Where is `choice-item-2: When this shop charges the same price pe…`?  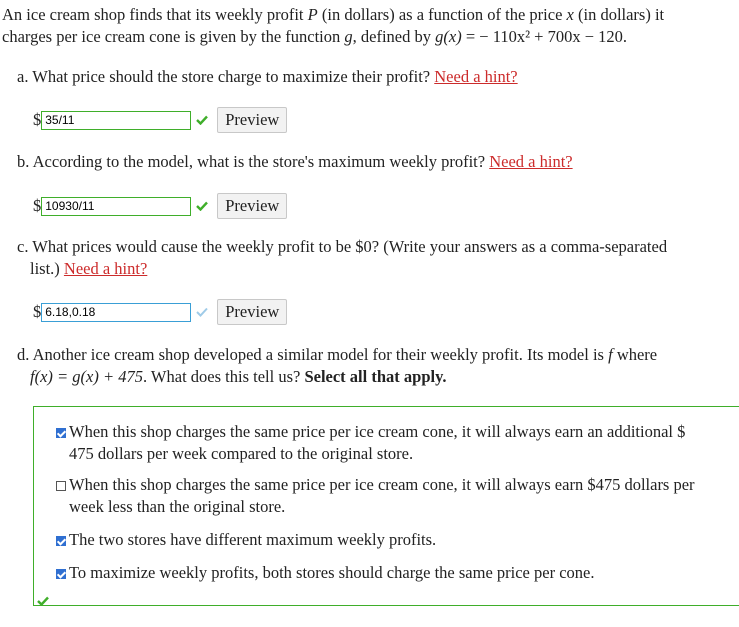 choice-item-2: When this shop charges the same price pe… is located at coordinates (396, 496).